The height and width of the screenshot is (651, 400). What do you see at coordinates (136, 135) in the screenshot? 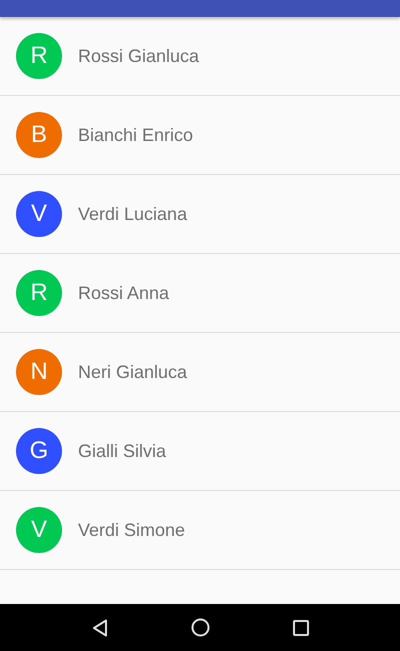
I see `contact-name: Bianchi Enrico` at bounding box center [136, 135].